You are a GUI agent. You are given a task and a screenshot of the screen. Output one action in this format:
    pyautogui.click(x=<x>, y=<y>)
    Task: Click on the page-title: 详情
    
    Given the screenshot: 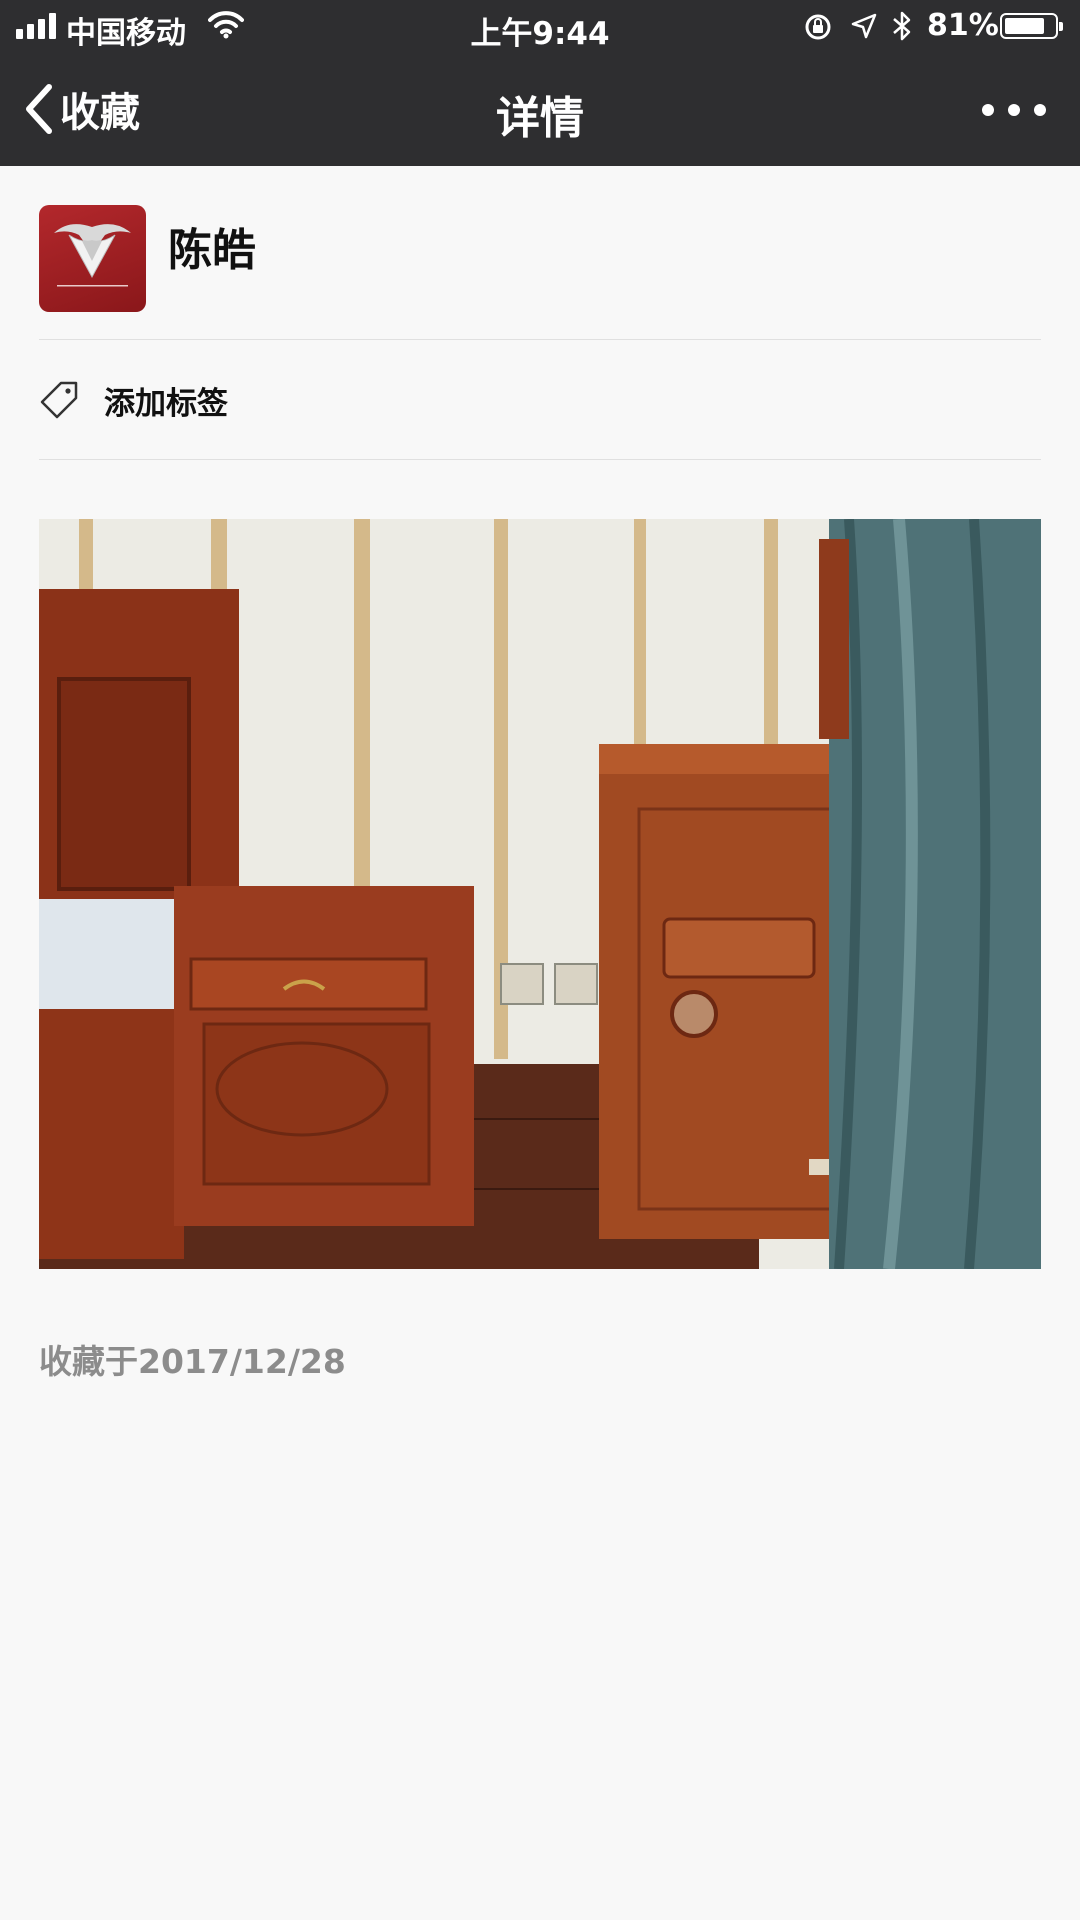 What is the action you would take?
    pyautogui.click(x=540, y=118)
    